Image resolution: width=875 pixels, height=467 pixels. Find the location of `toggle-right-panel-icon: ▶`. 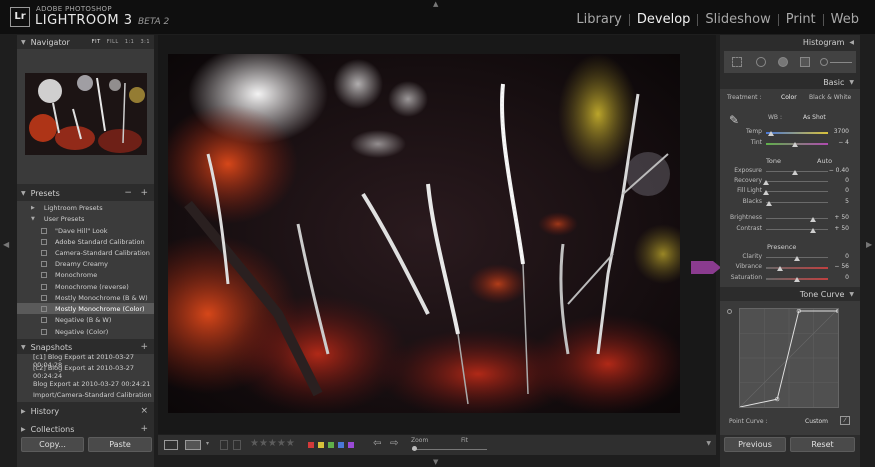

toggle-right-panel-icon: ▶ is located at coordinates (869, 244).